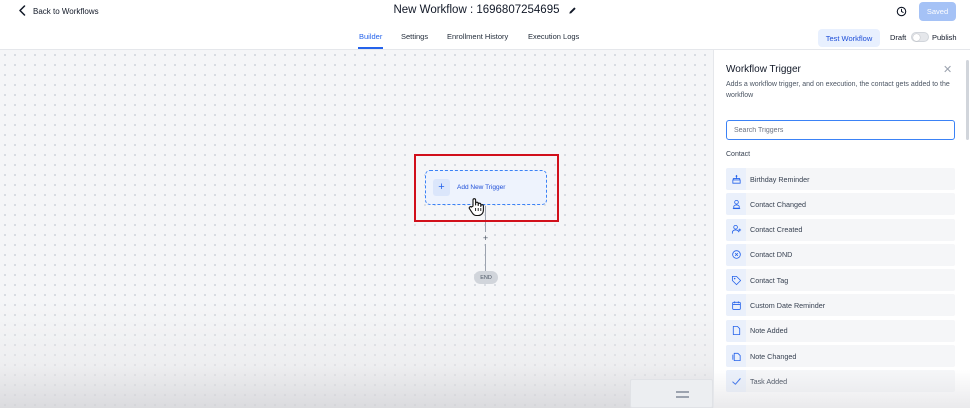 Image resolution: width=970 pixels, height=408 pixels. Describe the element at coordinates (840, 330) in the screenshot. I see `trigger-item-note-added: Note Added` at that location.